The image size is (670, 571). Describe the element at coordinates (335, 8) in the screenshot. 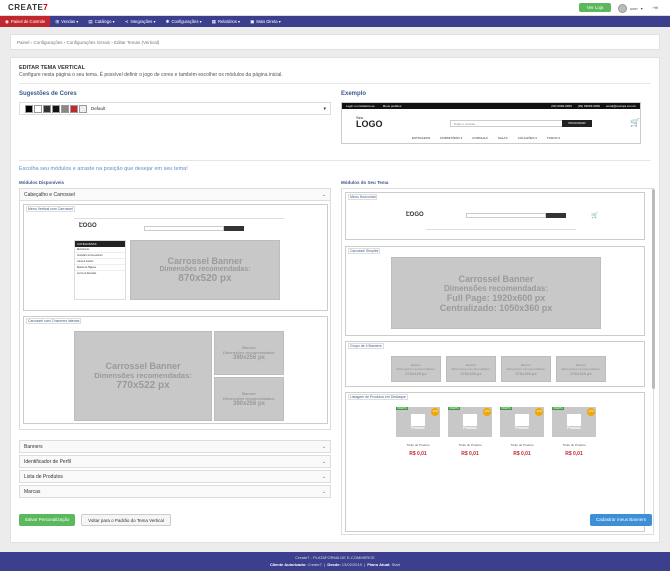

I see `top-bar: CREATE7 Ver Loja user ▾ ⇥` at that location.